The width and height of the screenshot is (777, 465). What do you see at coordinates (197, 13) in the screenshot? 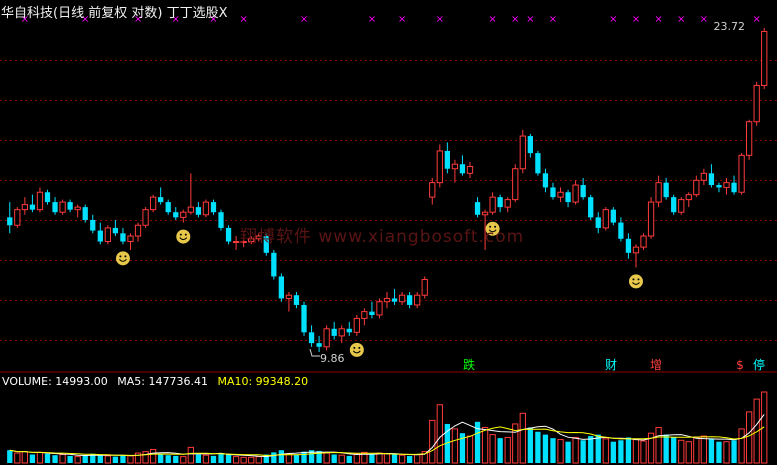
I see `indicator-name: 丁丁选股X` at bounding box center [197, 13].